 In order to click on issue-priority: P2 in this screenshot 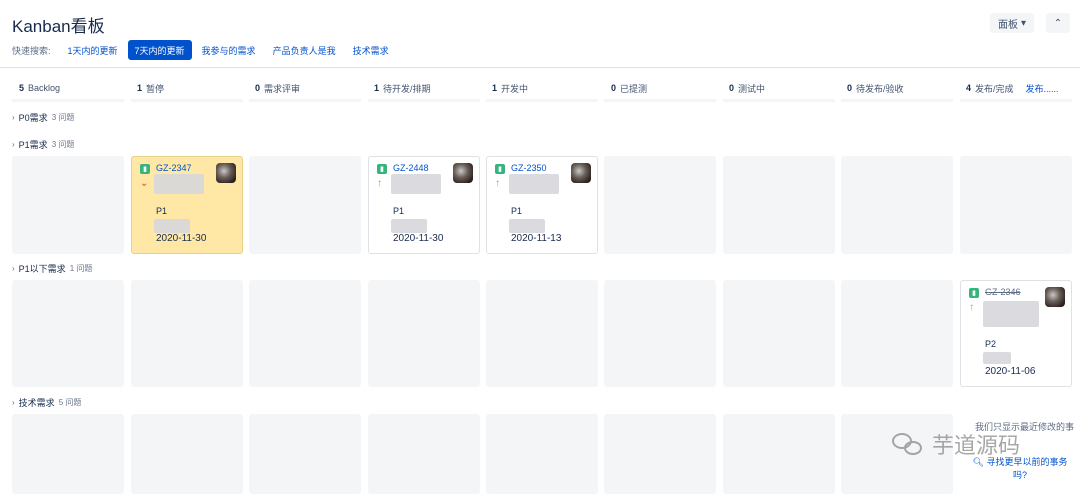, I will do `click(991, 344)`.